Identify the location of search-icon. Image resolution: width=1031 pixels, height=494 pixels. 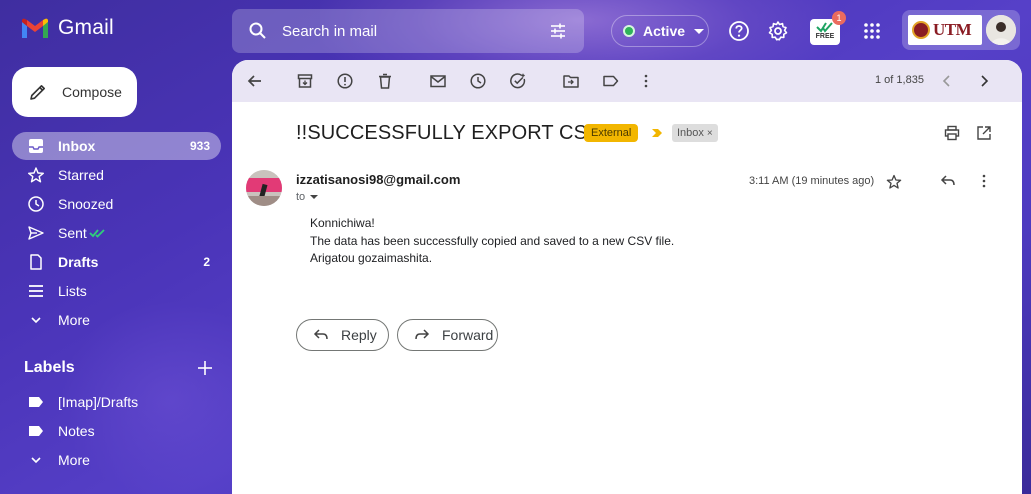
(258, 31).